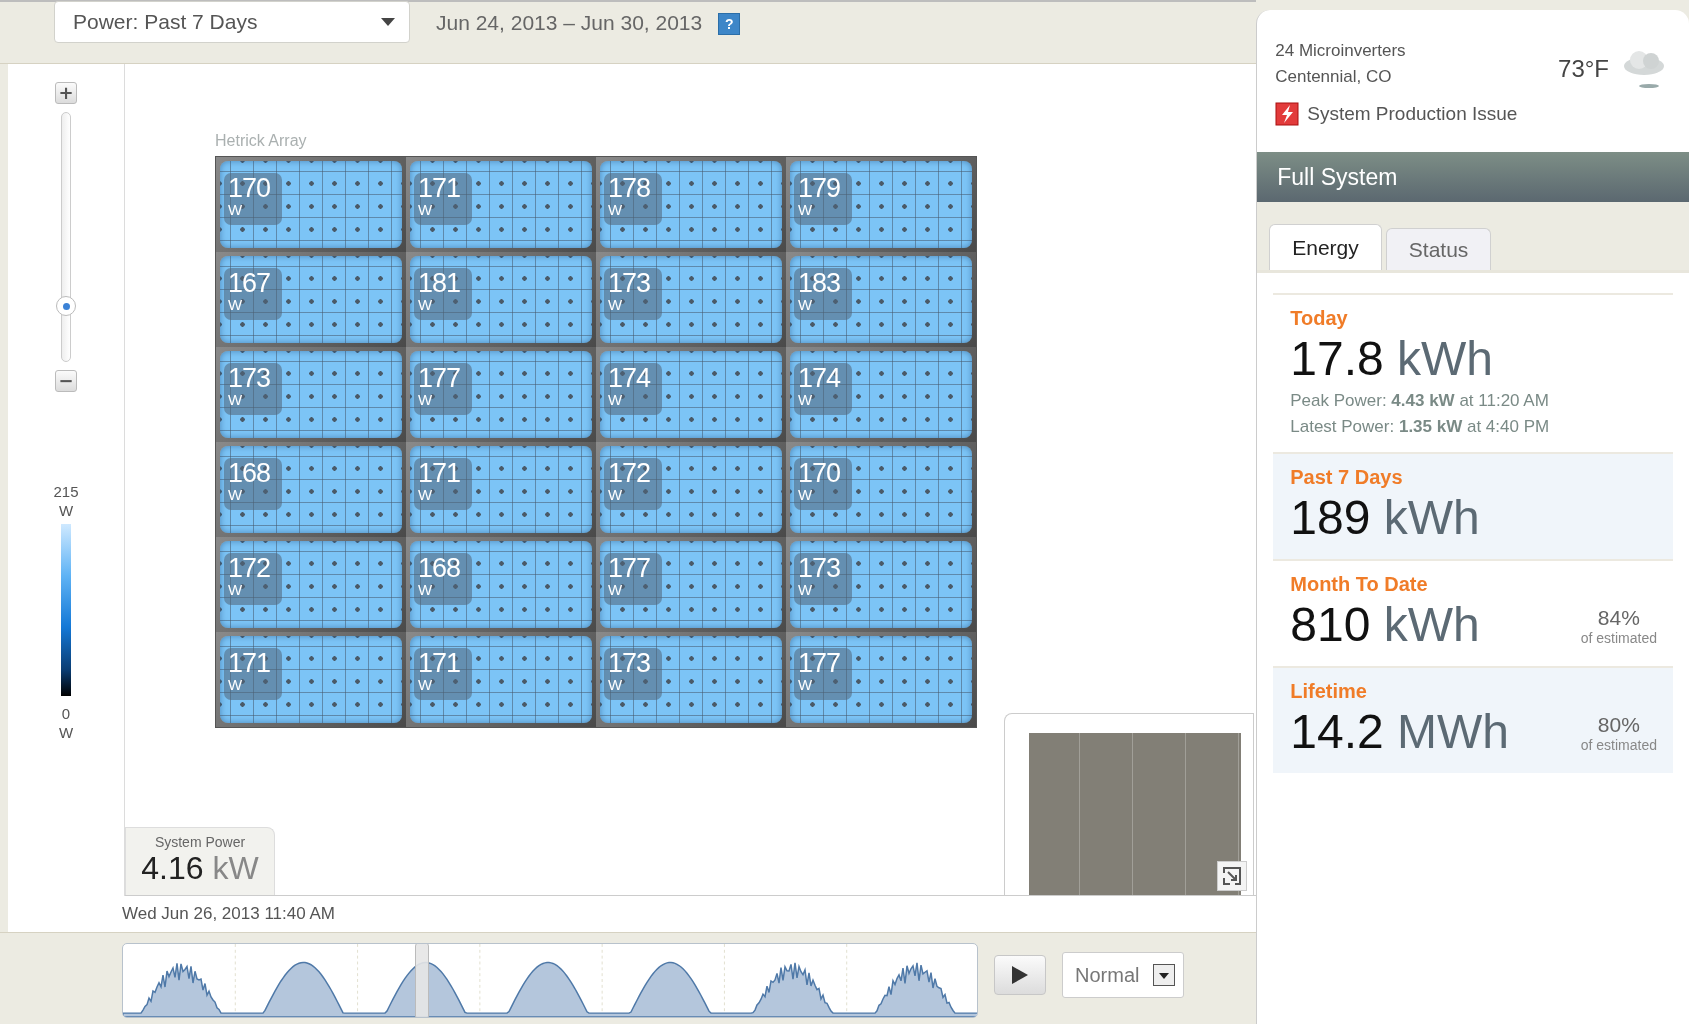 This screenshot has height=1024, width=1689. Describe the element at coordinates (1359, 584) in the screenshot. I see `stat-label: Month To Date` at that location.